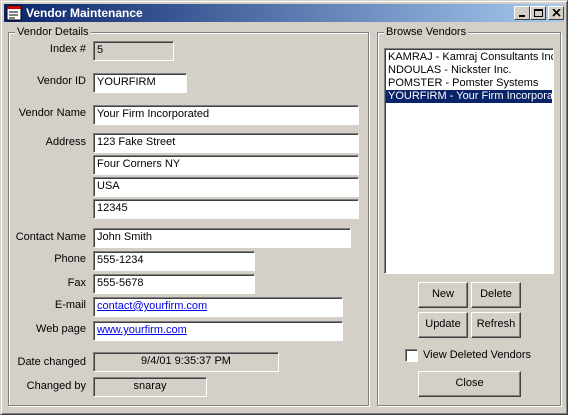 The width and height of the screenshot is (568, 415). What do you see at coordinates (469, 70) in the screenshot?
I see `vendor-list-item: NDOULAS - Nickster Inc.` at bounding box center [469, 70].